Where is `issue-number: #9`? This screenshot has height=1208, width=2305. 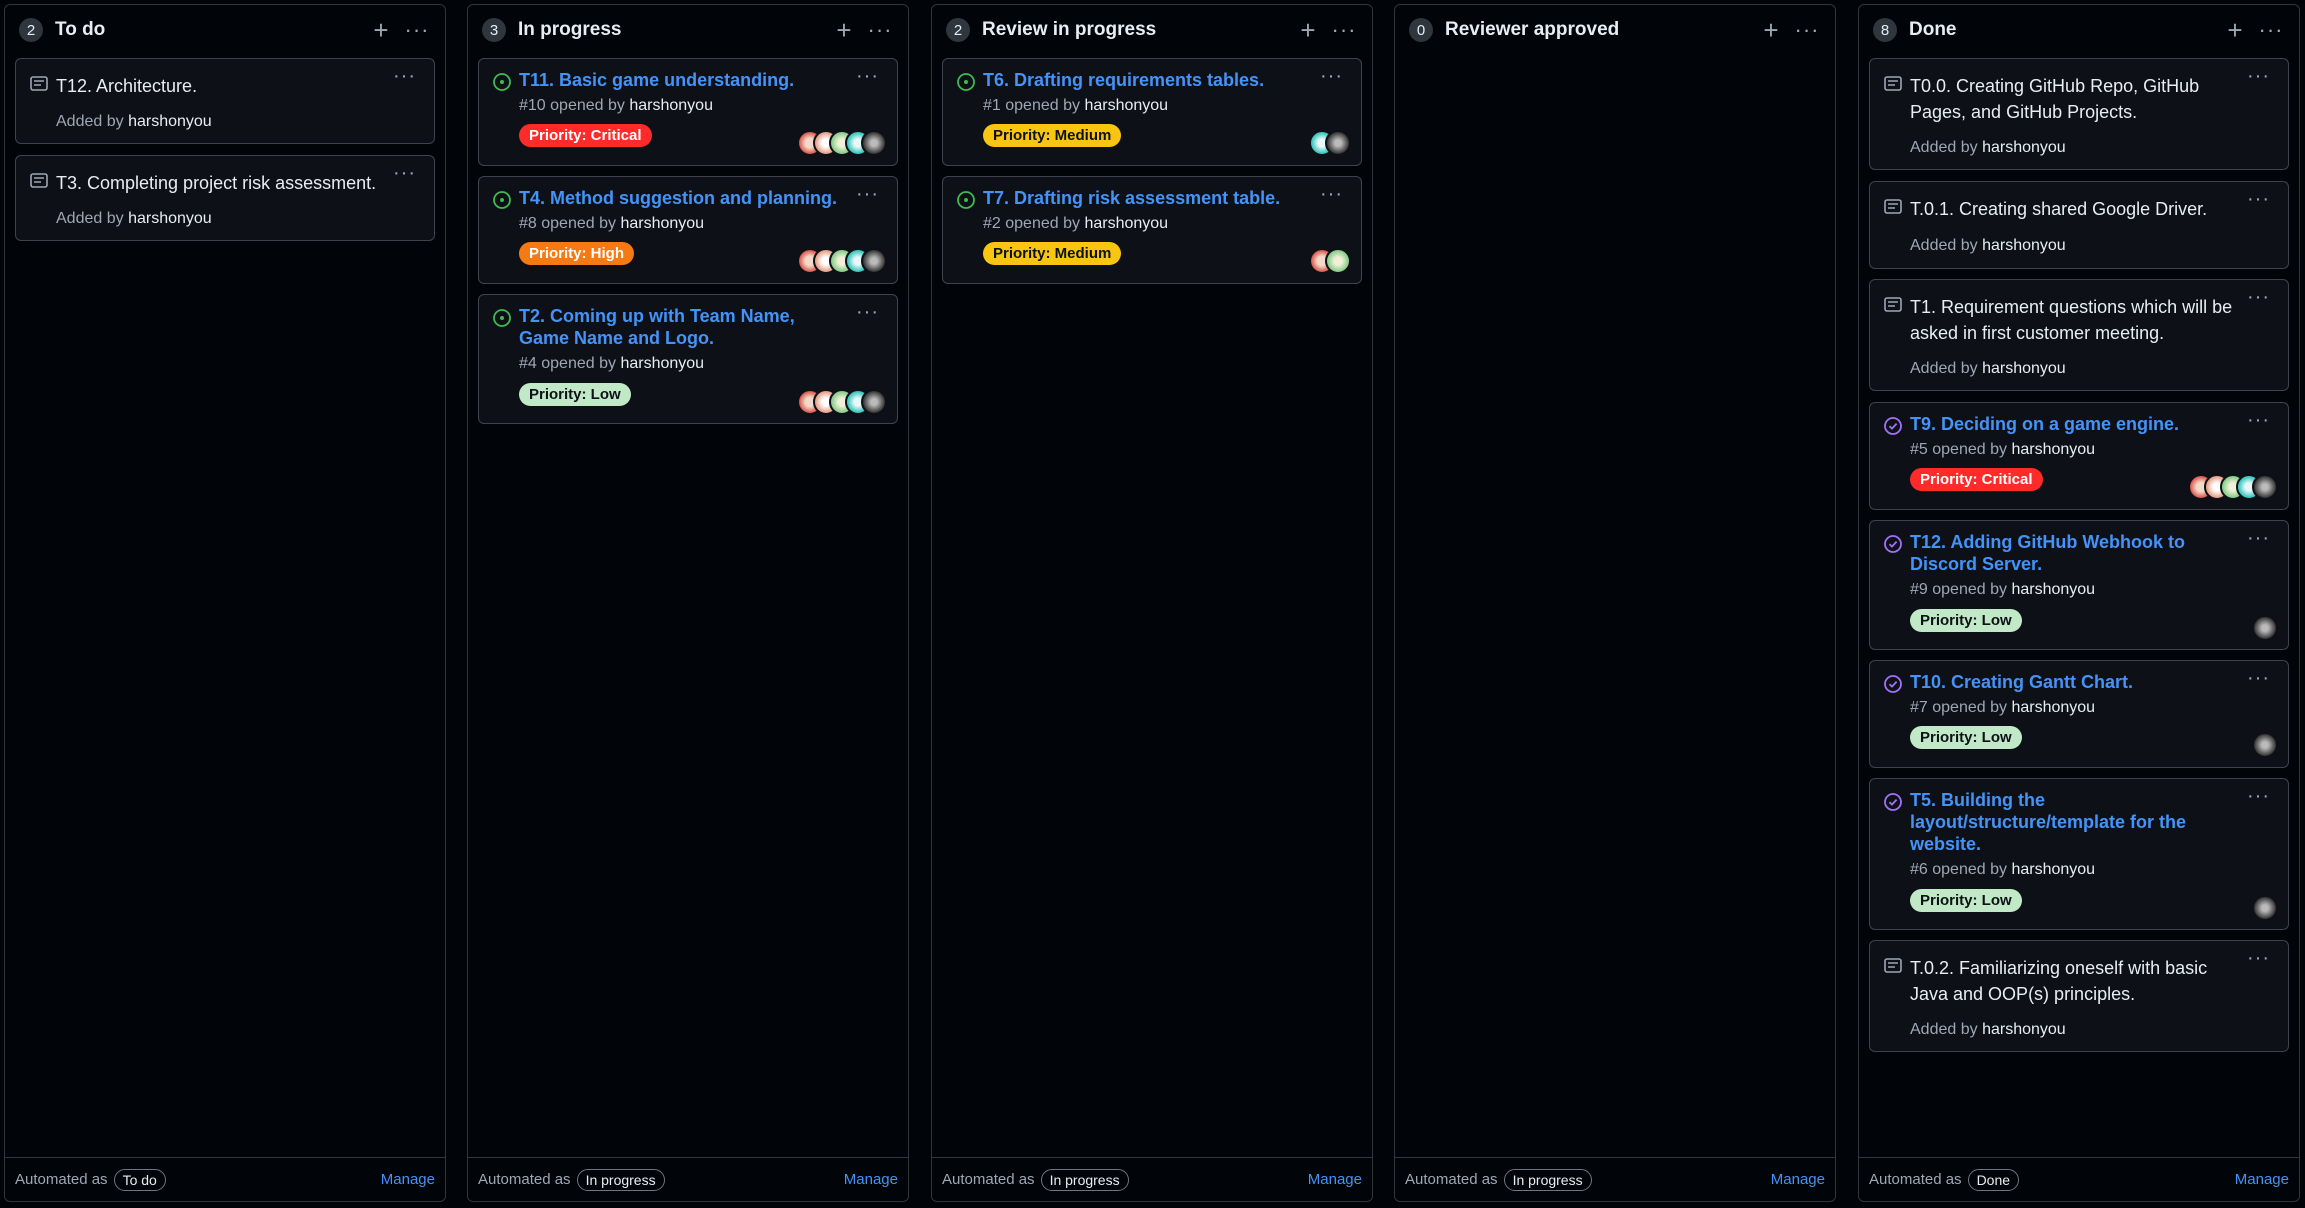
issue-number: #9 is located at coordinates (1919, 589).